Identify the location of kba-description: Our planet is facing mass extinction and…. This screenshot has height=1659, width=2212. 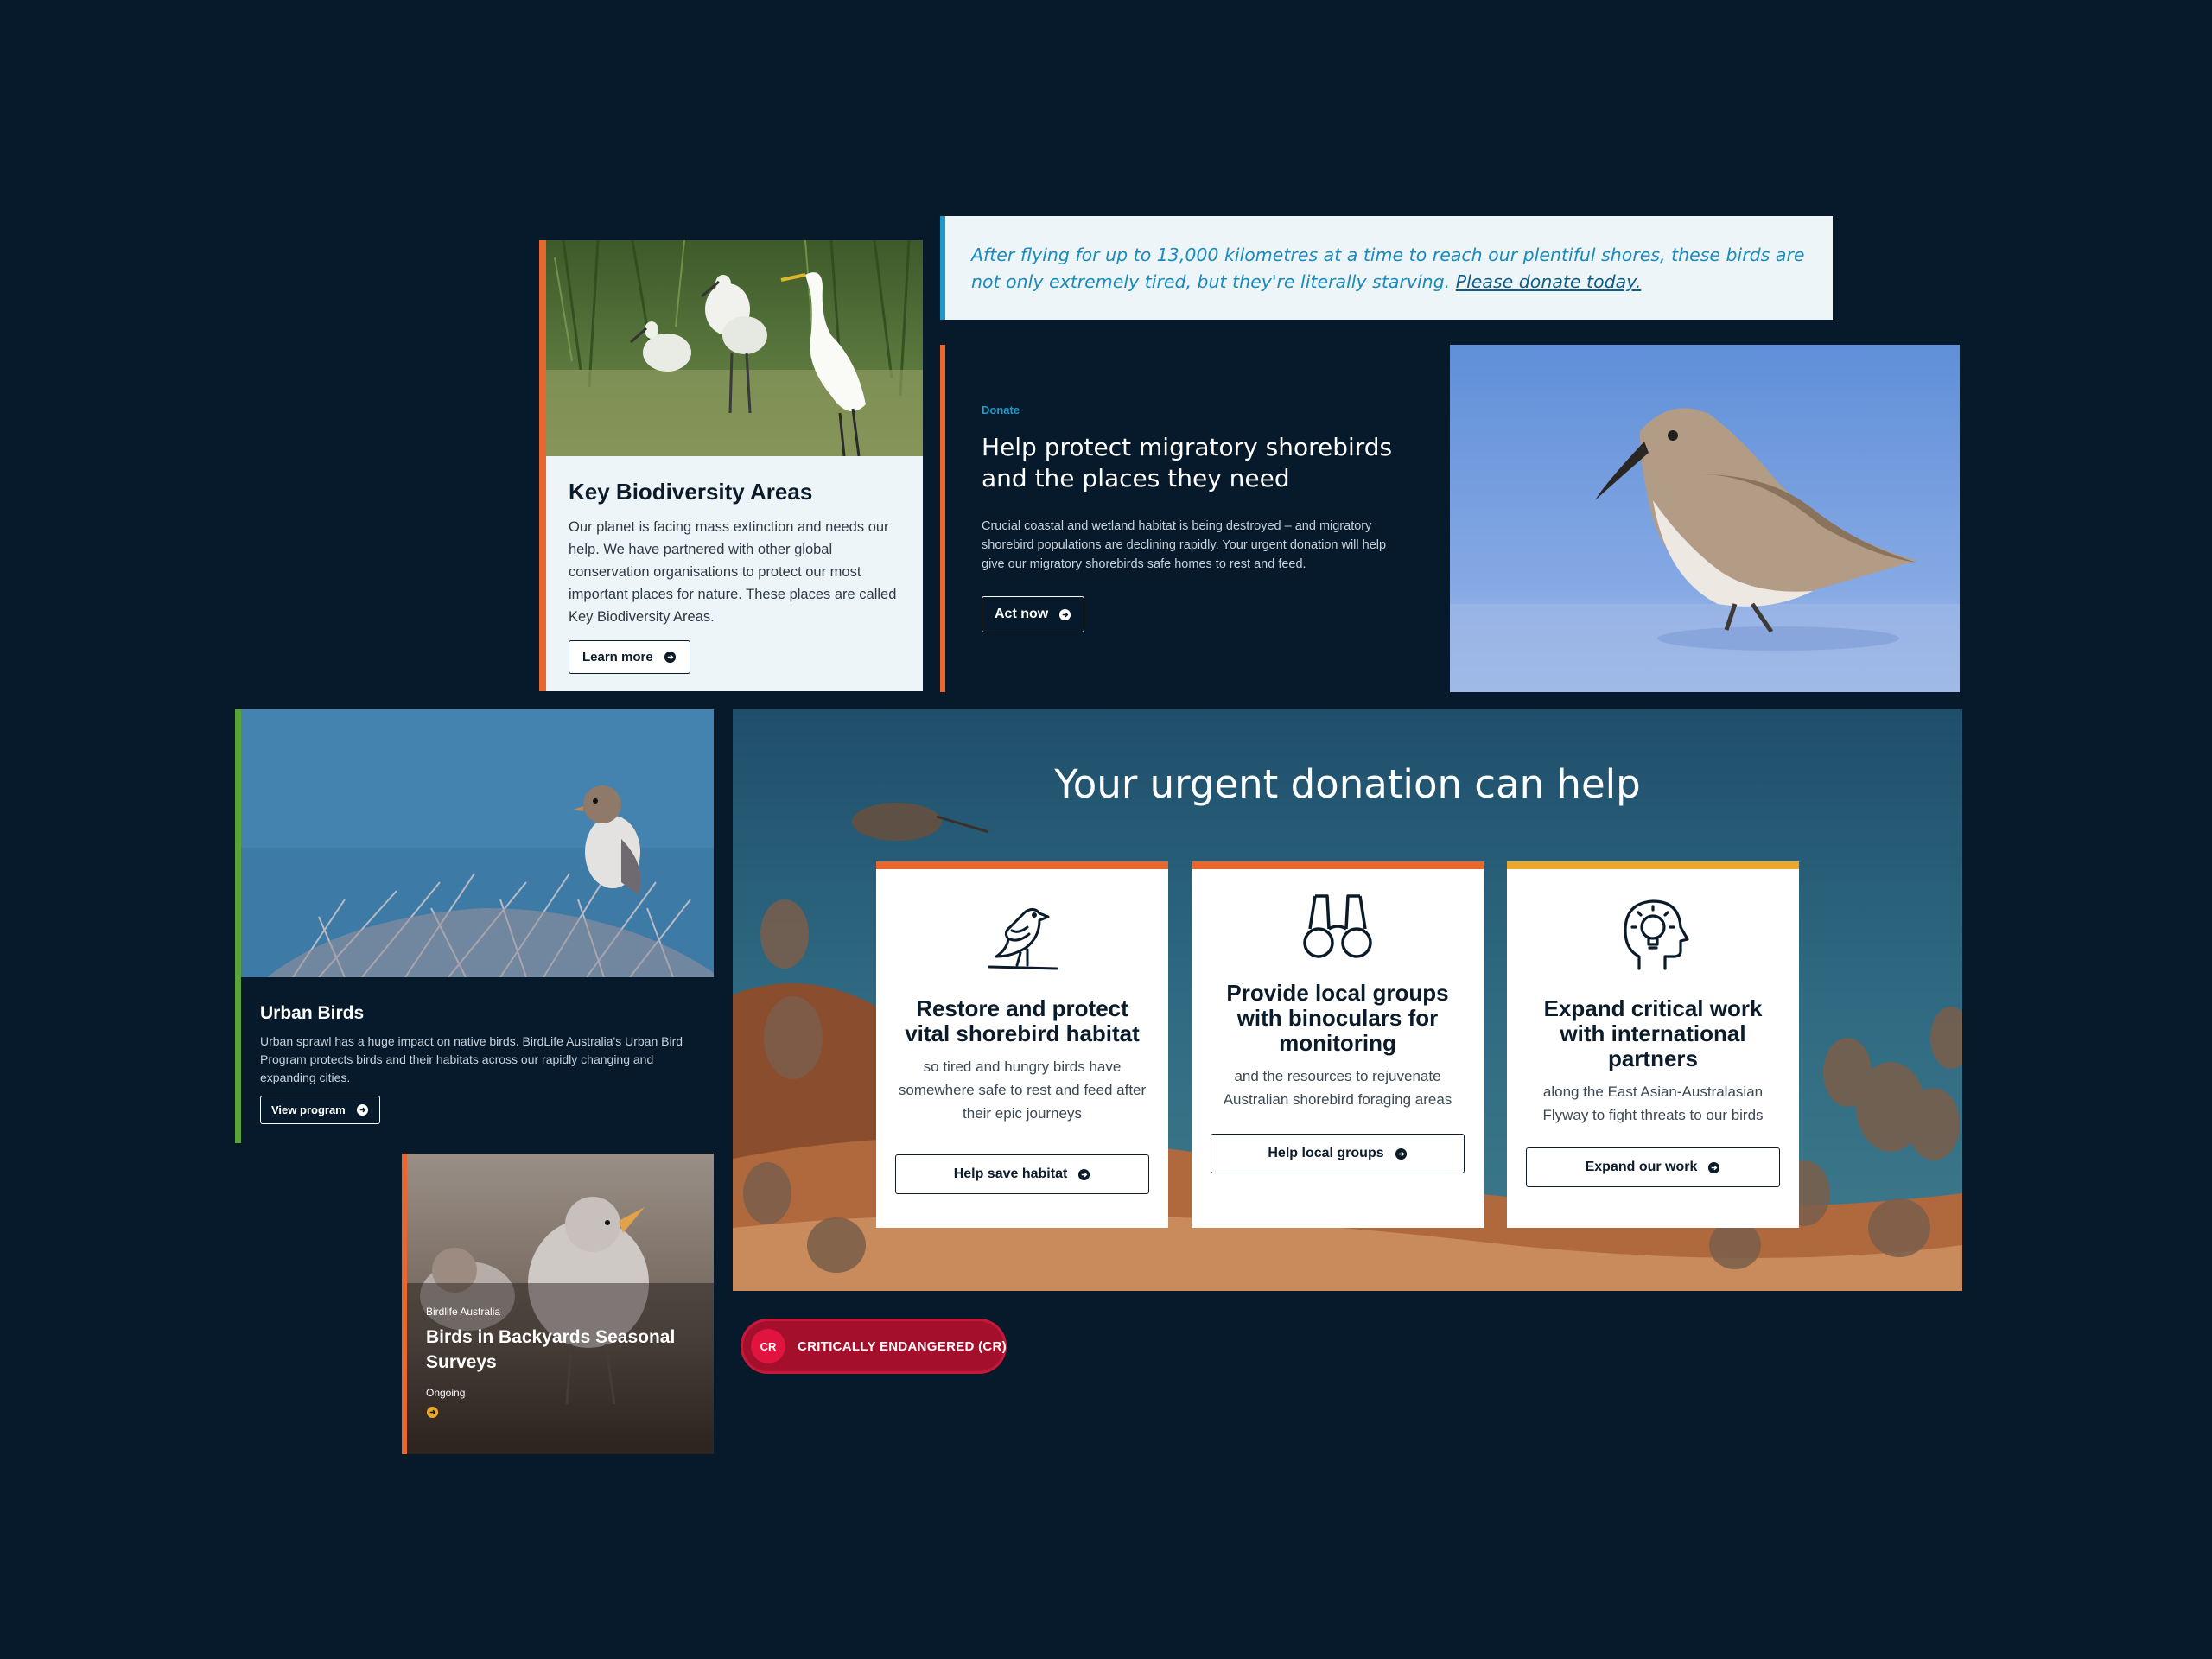
(733, 572).